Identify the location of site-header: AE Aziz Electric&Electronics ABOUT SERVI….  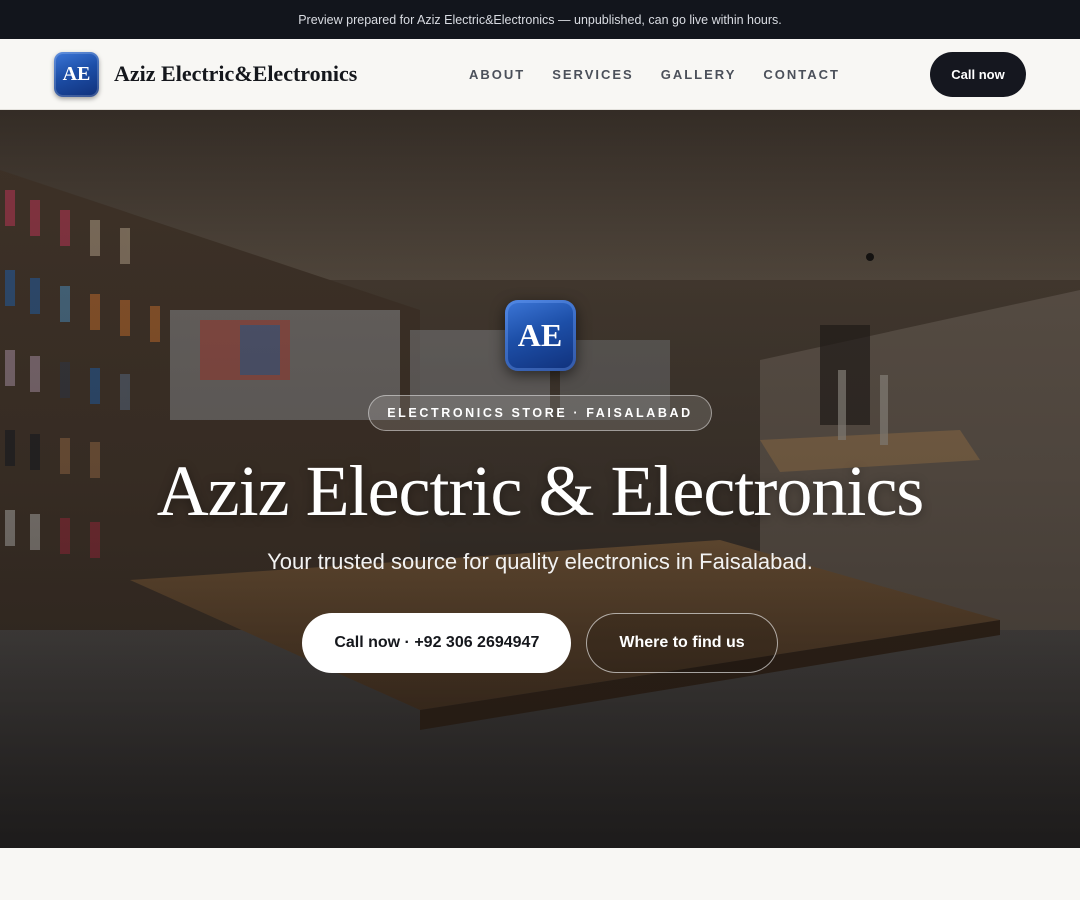
(540, 74).